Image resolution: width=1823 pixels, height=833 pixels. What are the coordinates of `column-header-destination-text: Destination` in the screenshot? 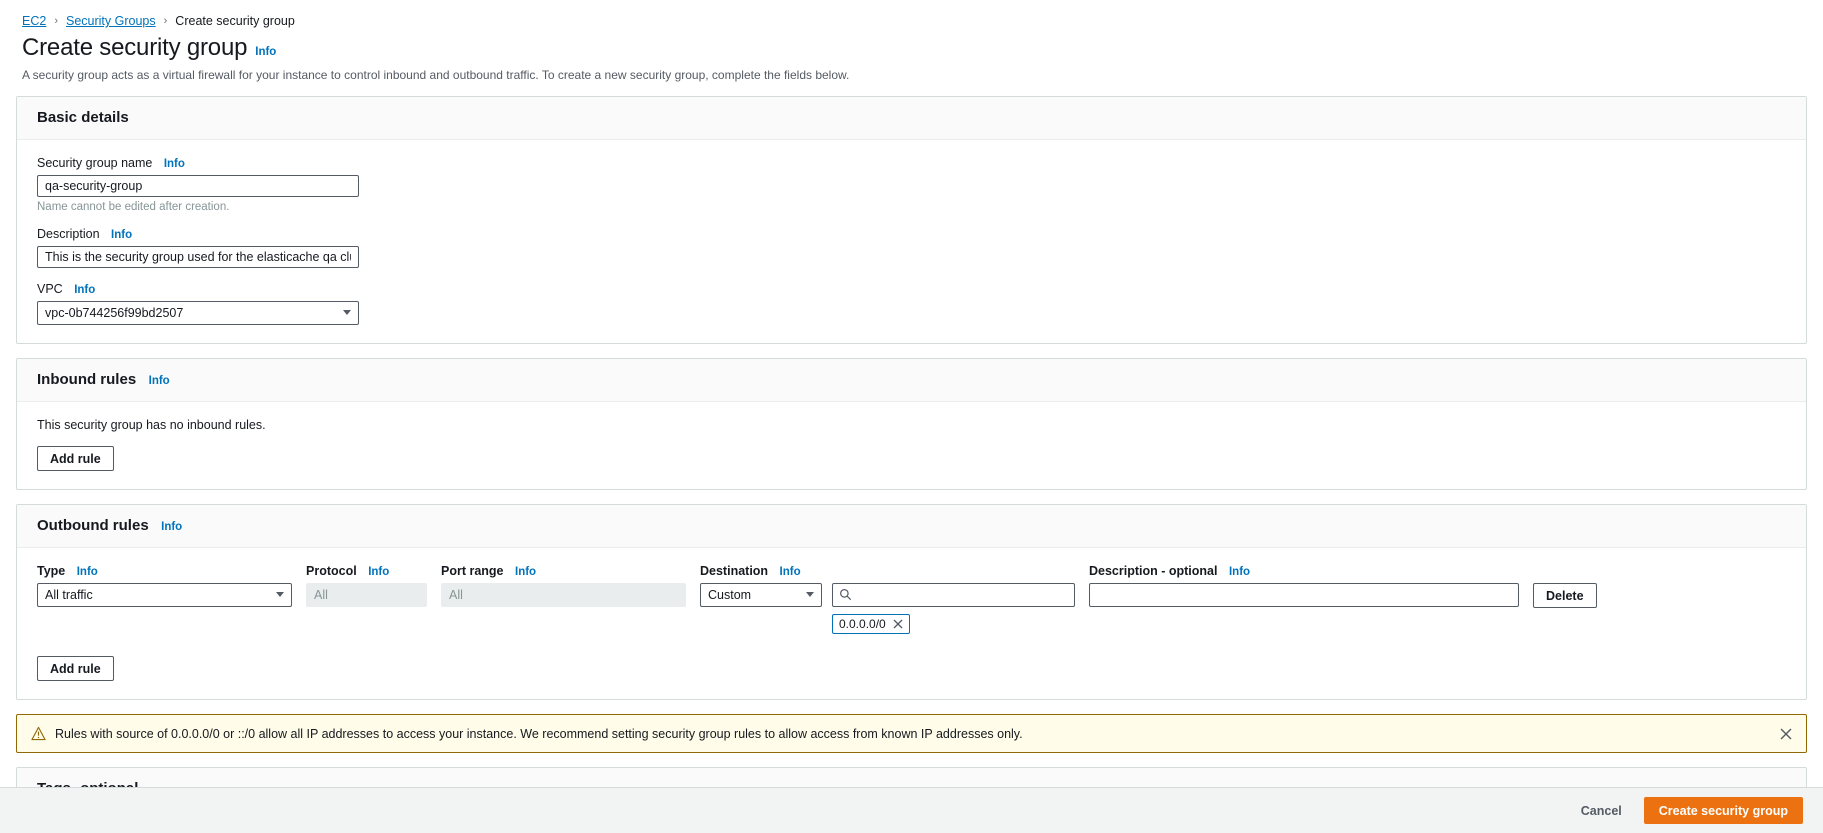 It's located at (734, 571).